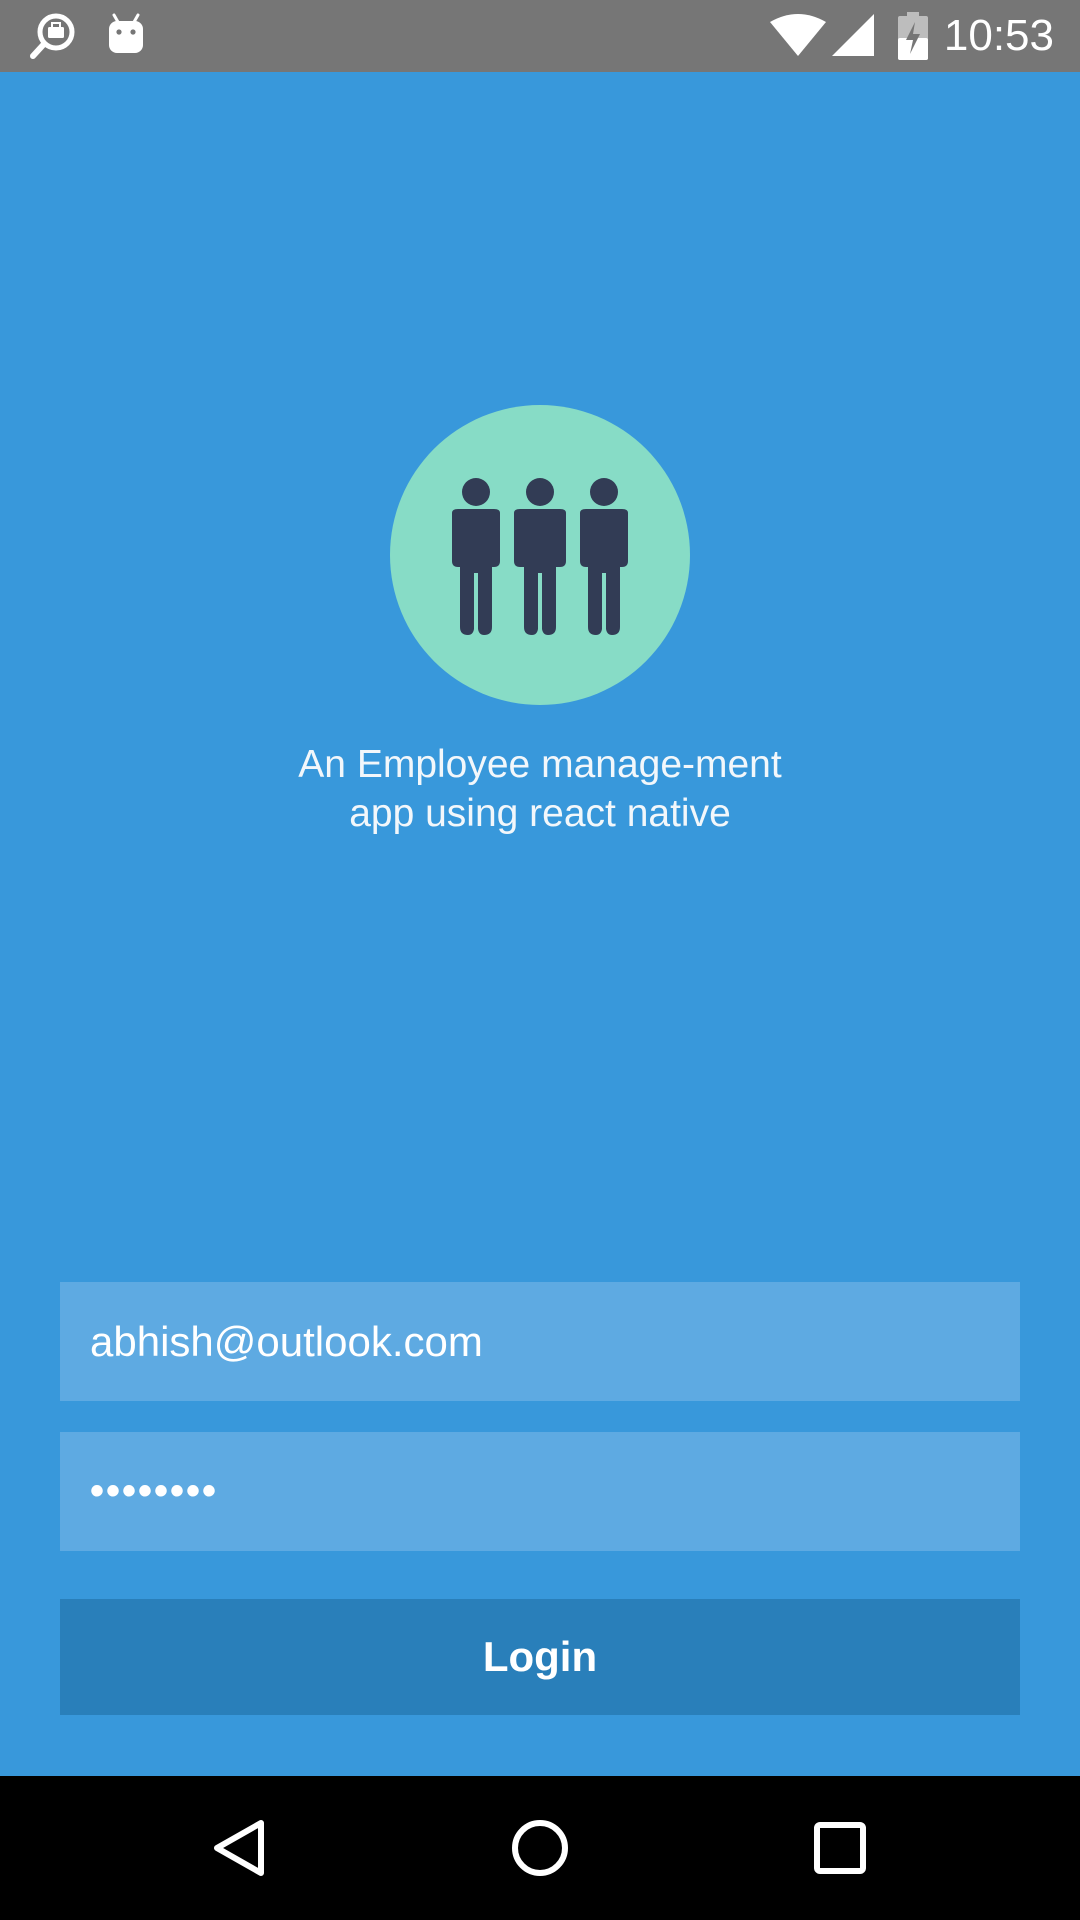 This screenshot has width=1080, height=1920. I want to click on search-briefcase-icon, so click(54, 38).